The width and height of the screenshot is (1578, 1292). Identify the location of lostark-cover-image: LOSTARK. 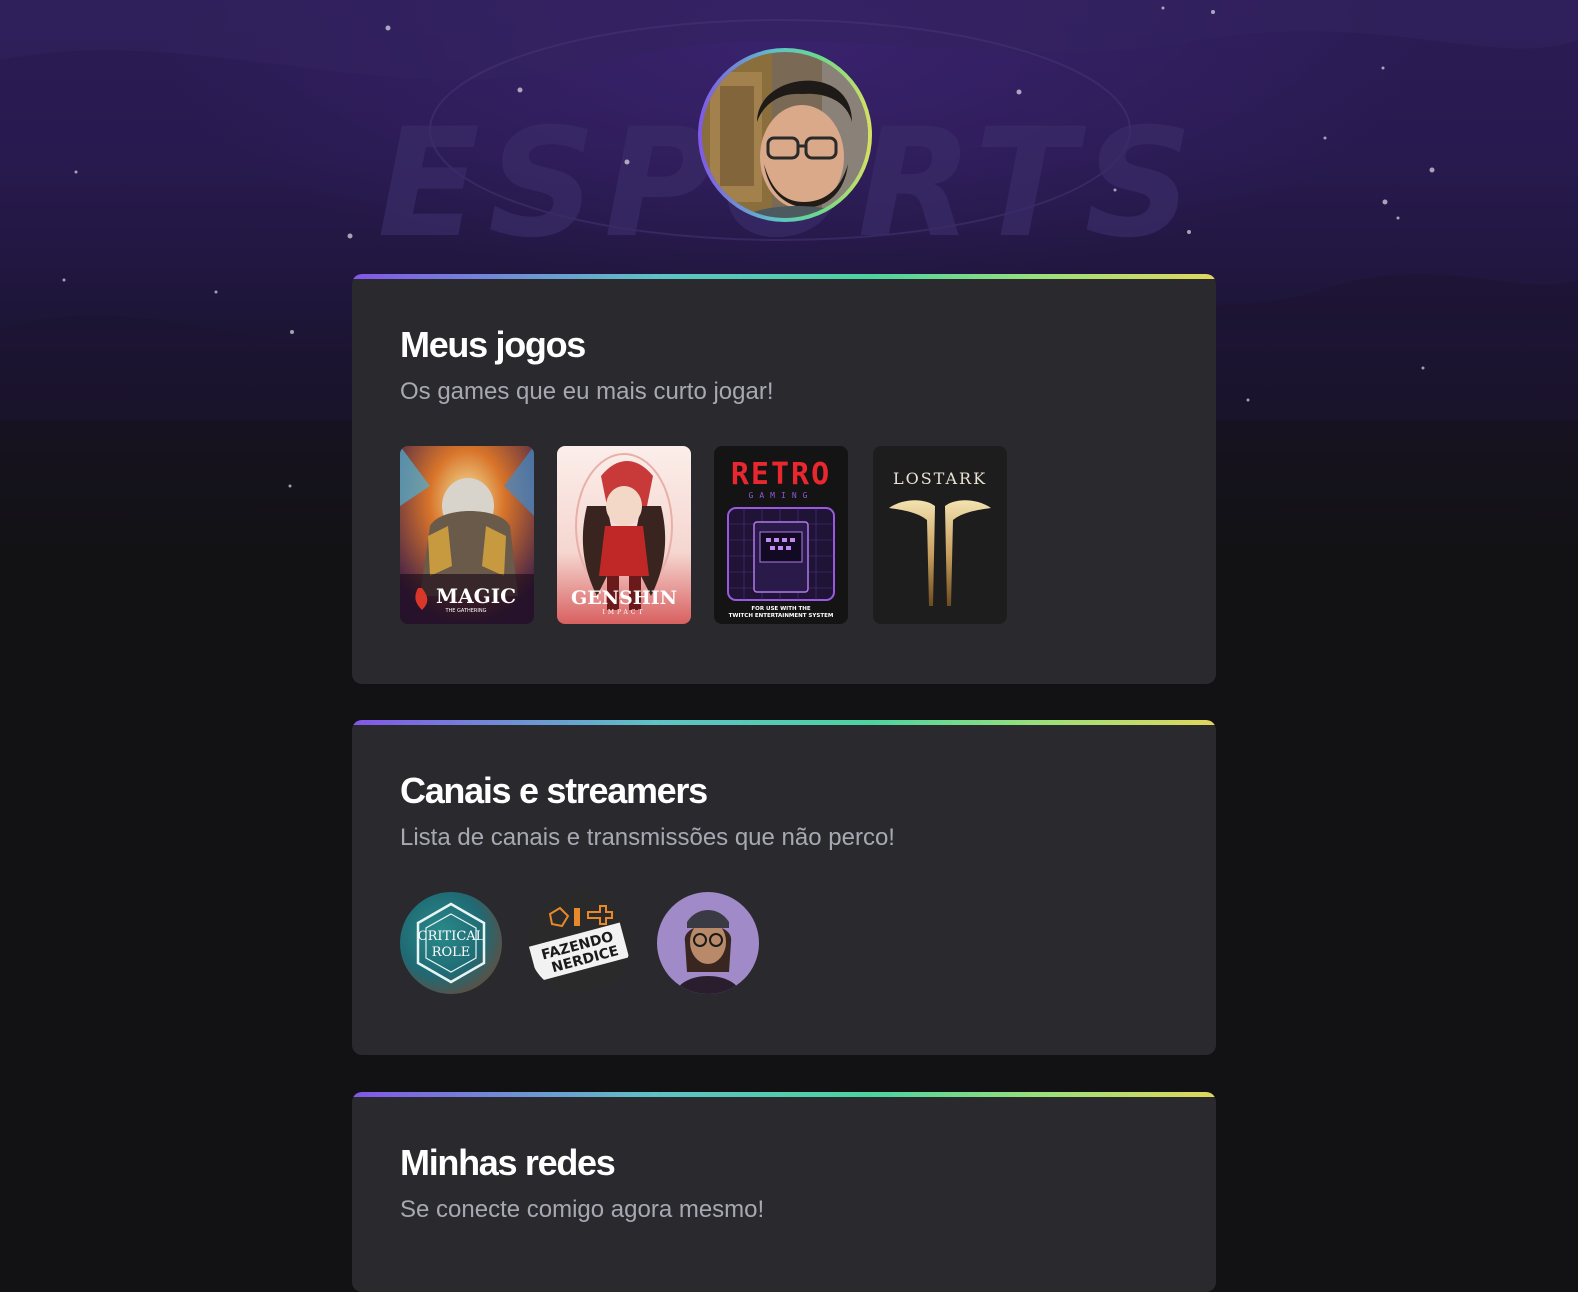
(940, 535).